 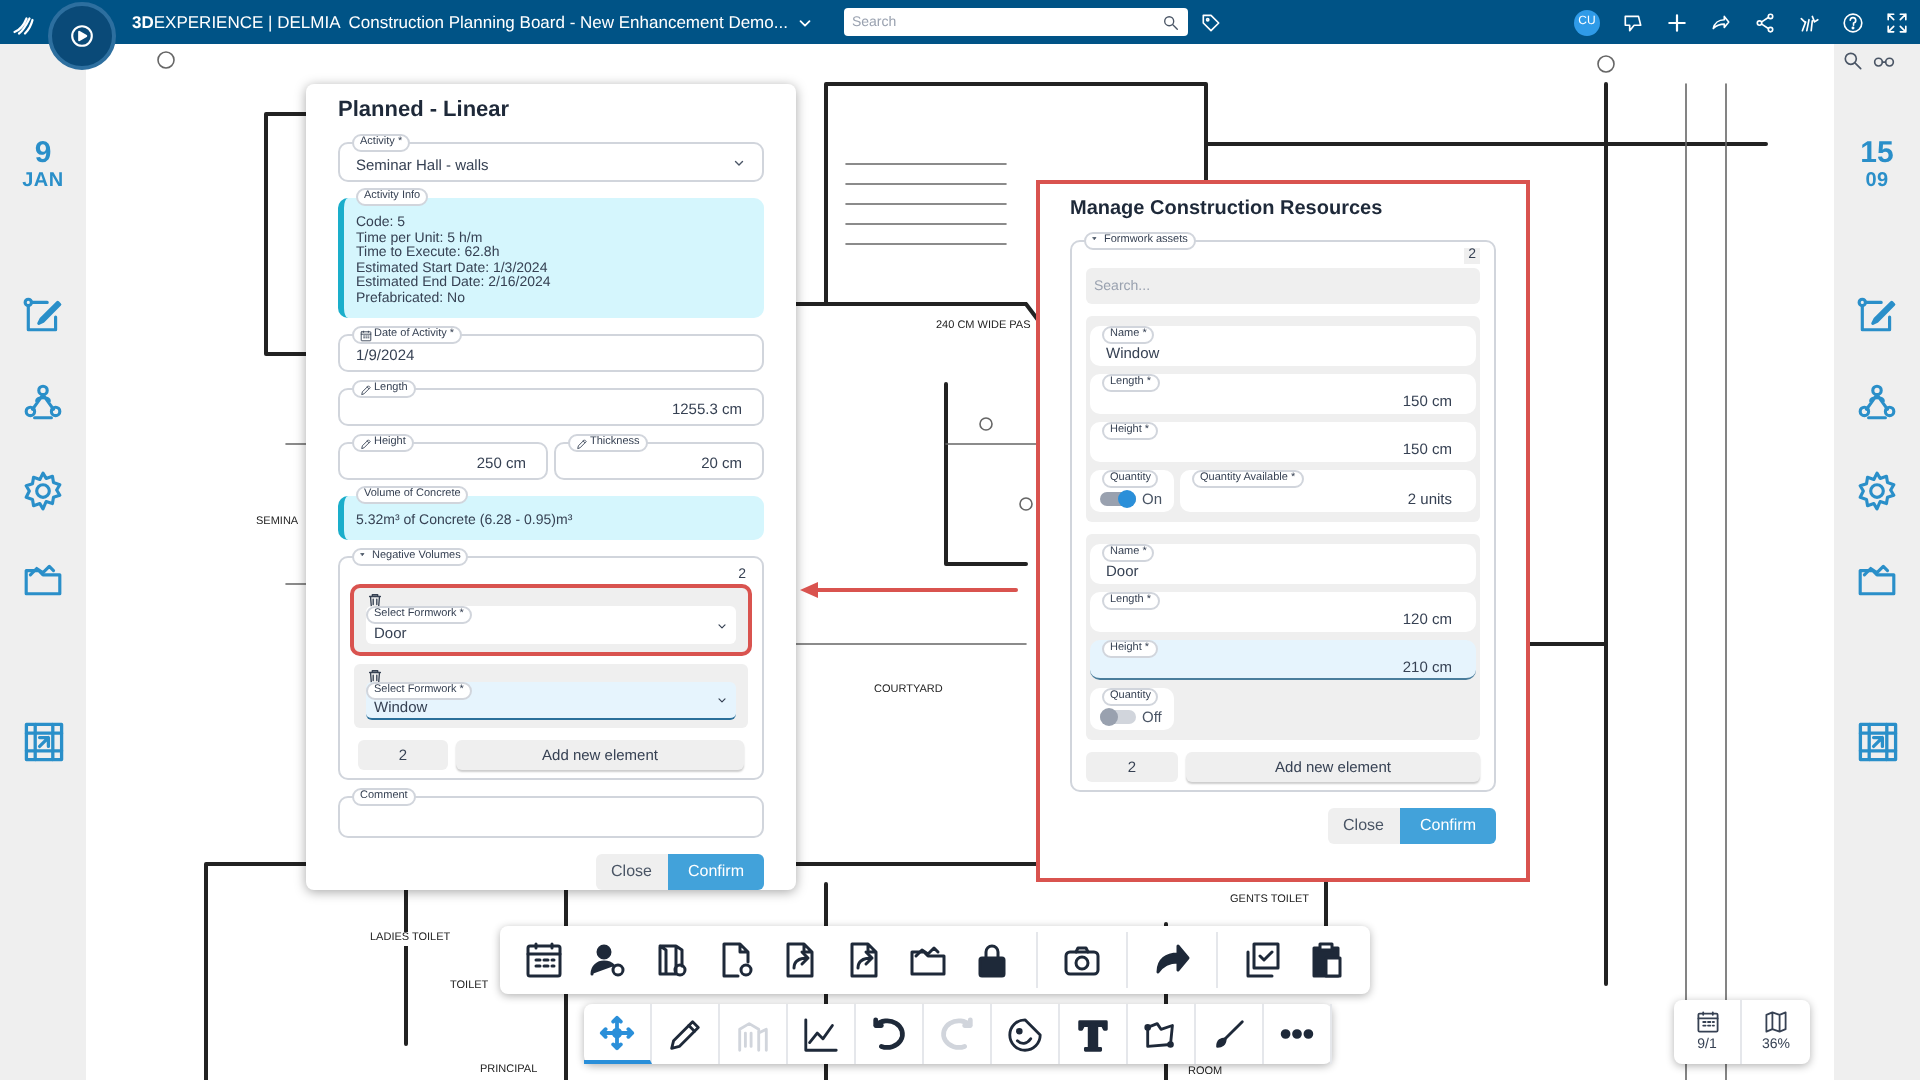 What do you see at coordinates (1853, 22) in the screenshot?
I see `help-icon` at bounding box center [1853, 22].